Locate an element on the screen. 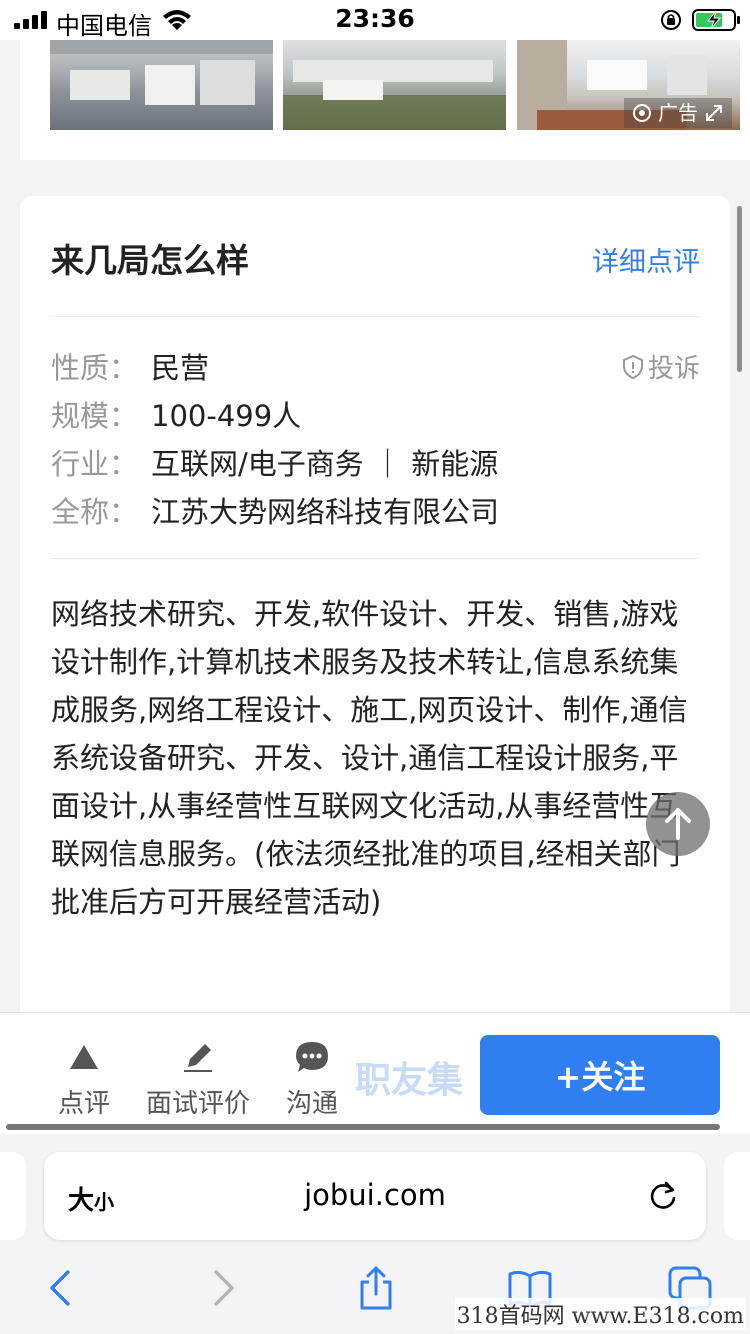 Image resolution: width=750 pixels, height=1334 pixels. browser-toolbar: 大小 jobui.com 318首码网 www.E318.com is located at coordinates (375, 1235).